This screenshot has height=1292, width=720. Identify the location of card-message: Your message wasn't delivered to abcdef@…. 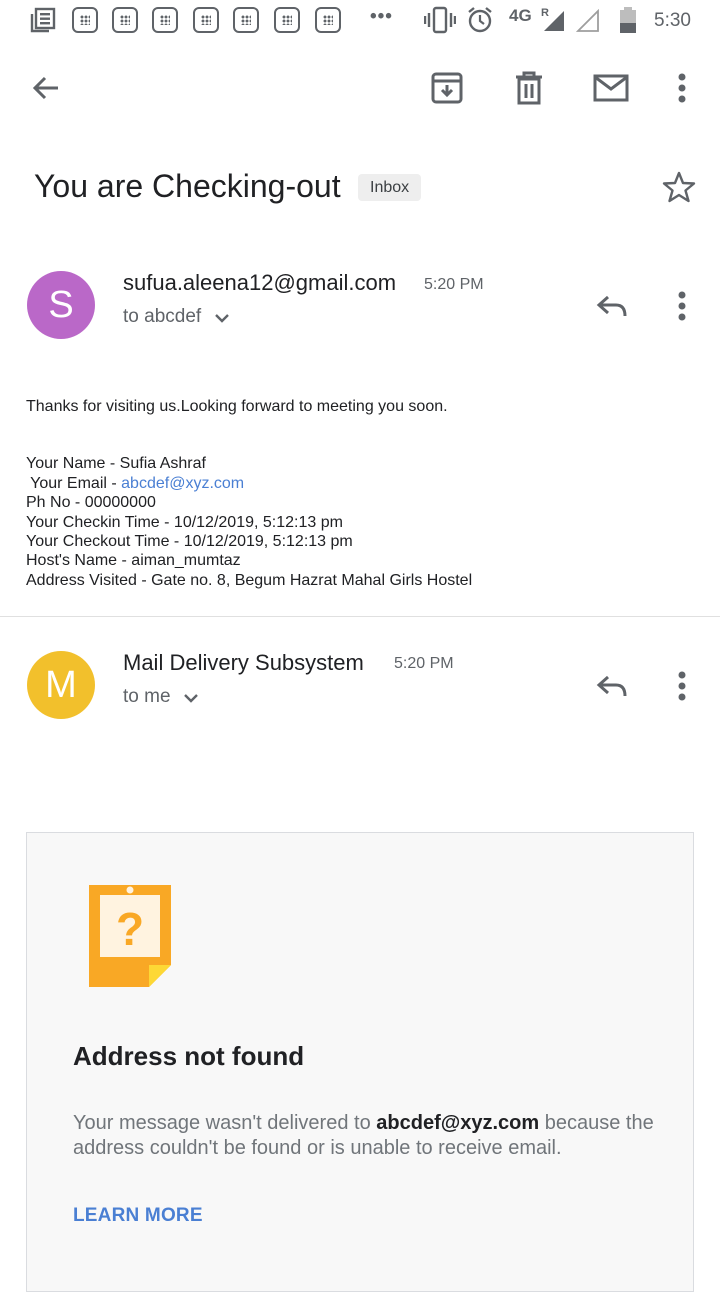
(368, 1136).